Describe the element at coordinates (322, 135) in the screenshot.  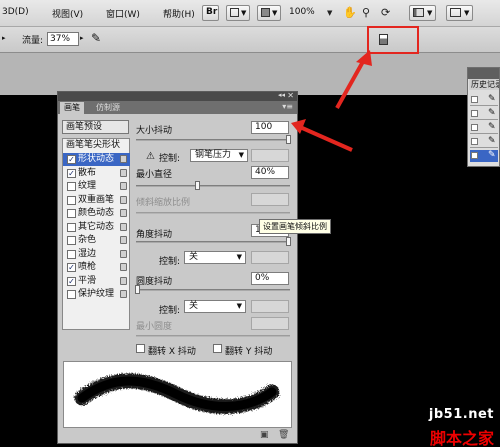
I see `arrow-to-size-jitter` at that location.